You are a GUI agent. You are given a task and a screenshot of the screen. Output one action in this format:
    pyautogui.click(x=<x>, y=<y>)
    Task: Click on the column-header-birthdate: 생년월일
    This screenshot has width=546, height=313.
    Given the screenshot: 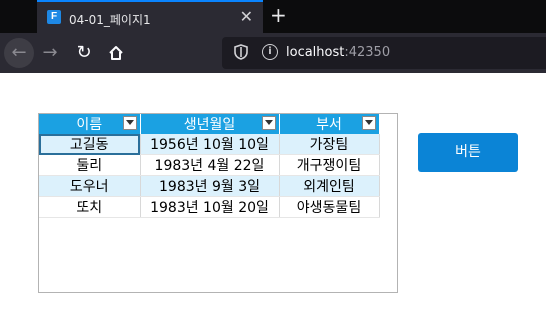 What is the action you would take?
    pyautogui.click(x=210, y=124)
    